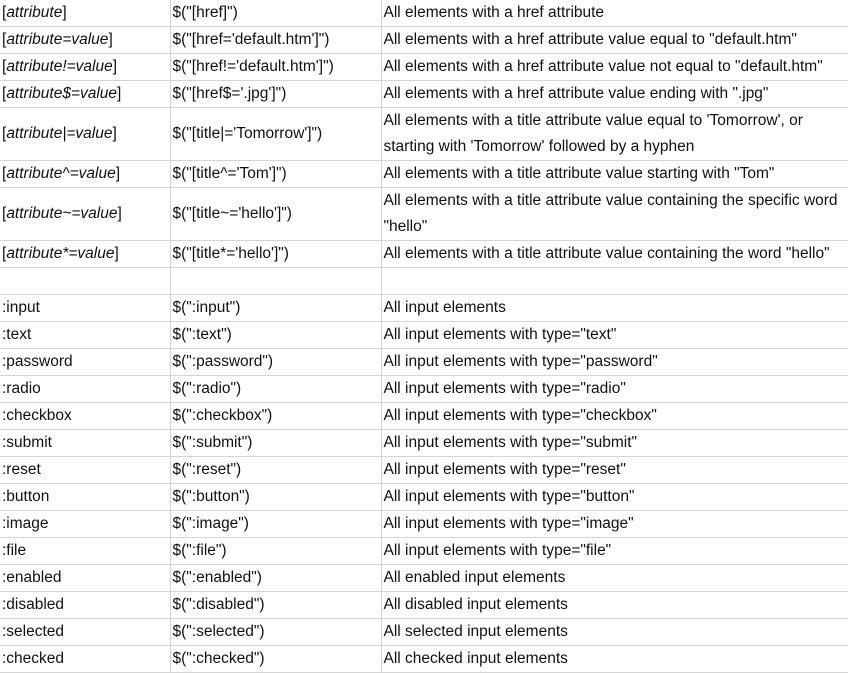  I want to click on description-cell: All input elements with type="password", so click(614, 362).